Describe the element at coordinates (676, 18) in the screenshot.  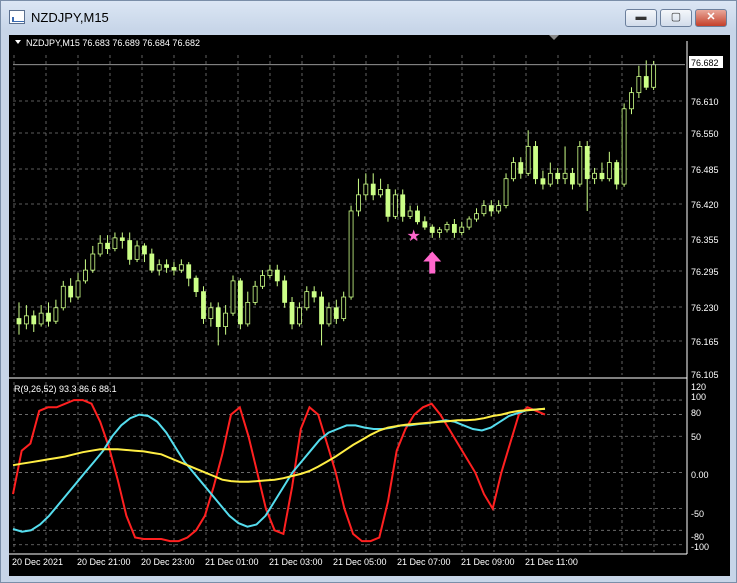
I see `restore-button: ▢` at that location.